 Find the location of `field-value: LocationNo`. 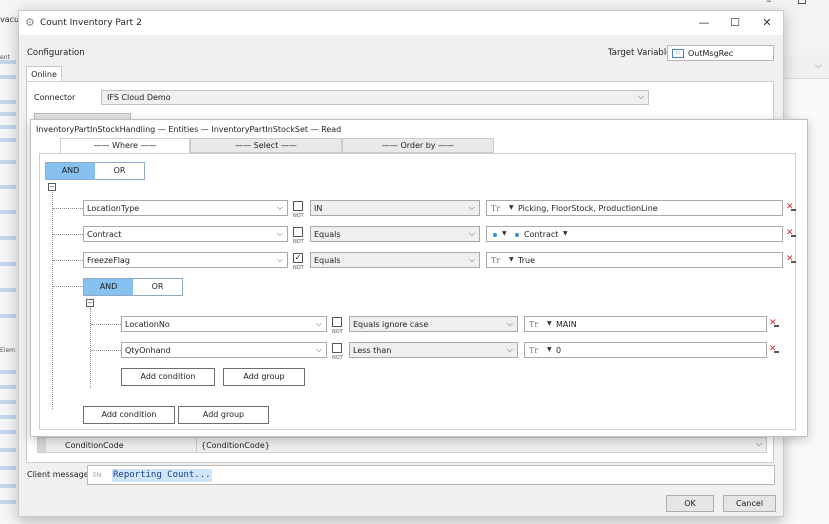

field-value: LocationNo is located at coordinates (147, 324).